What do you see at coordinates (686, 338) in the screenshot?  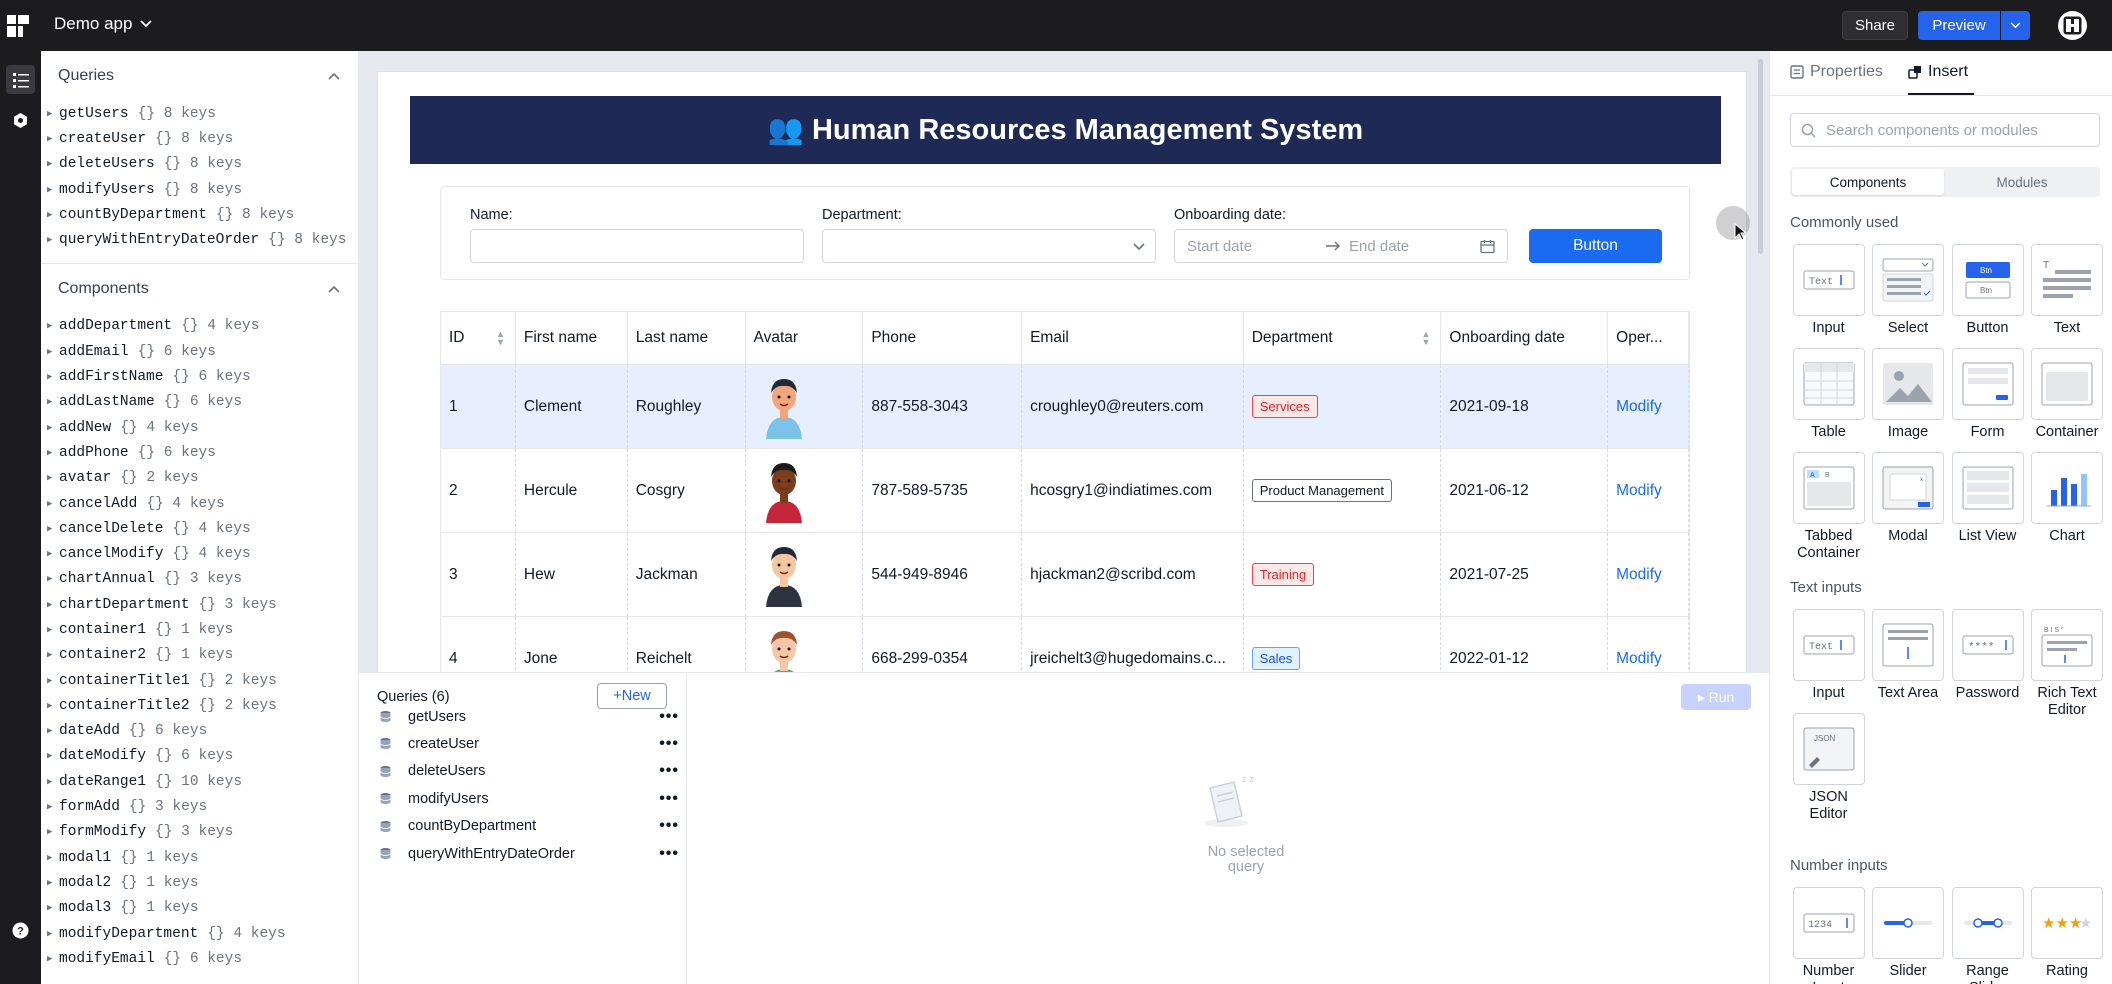 I see `column-header: Last name` at bounding box center [686, 338].